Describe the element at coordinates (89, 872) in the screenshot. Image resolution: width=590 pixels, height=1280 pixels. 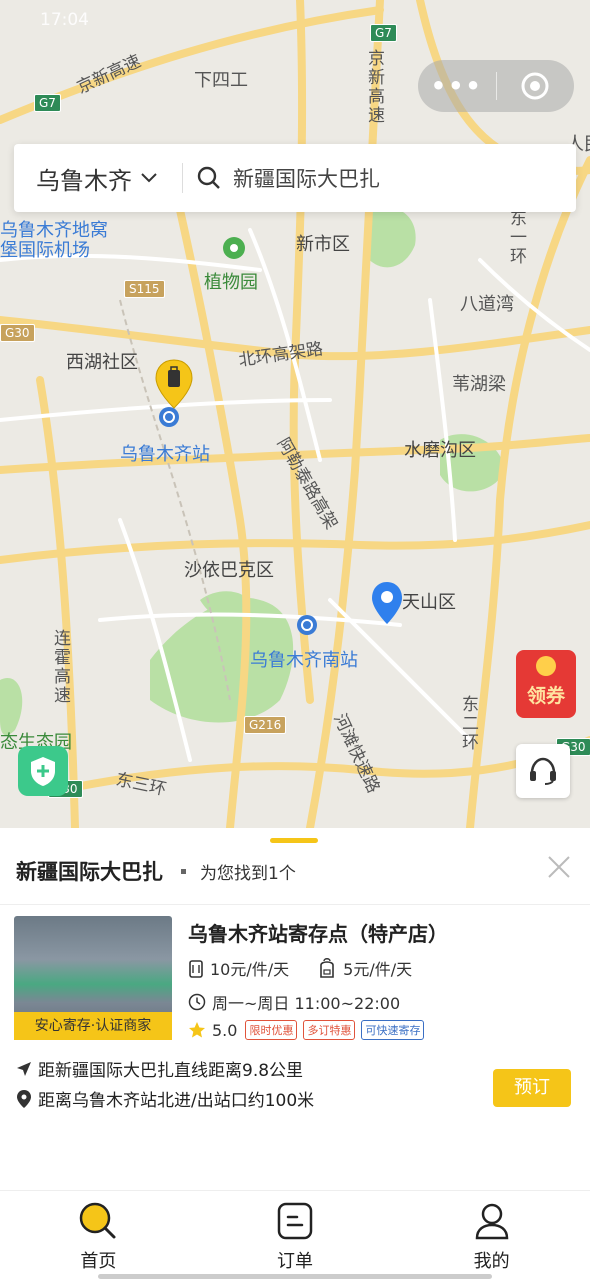
I see `sheet-title: 新疆国际大巴扎` at that location.